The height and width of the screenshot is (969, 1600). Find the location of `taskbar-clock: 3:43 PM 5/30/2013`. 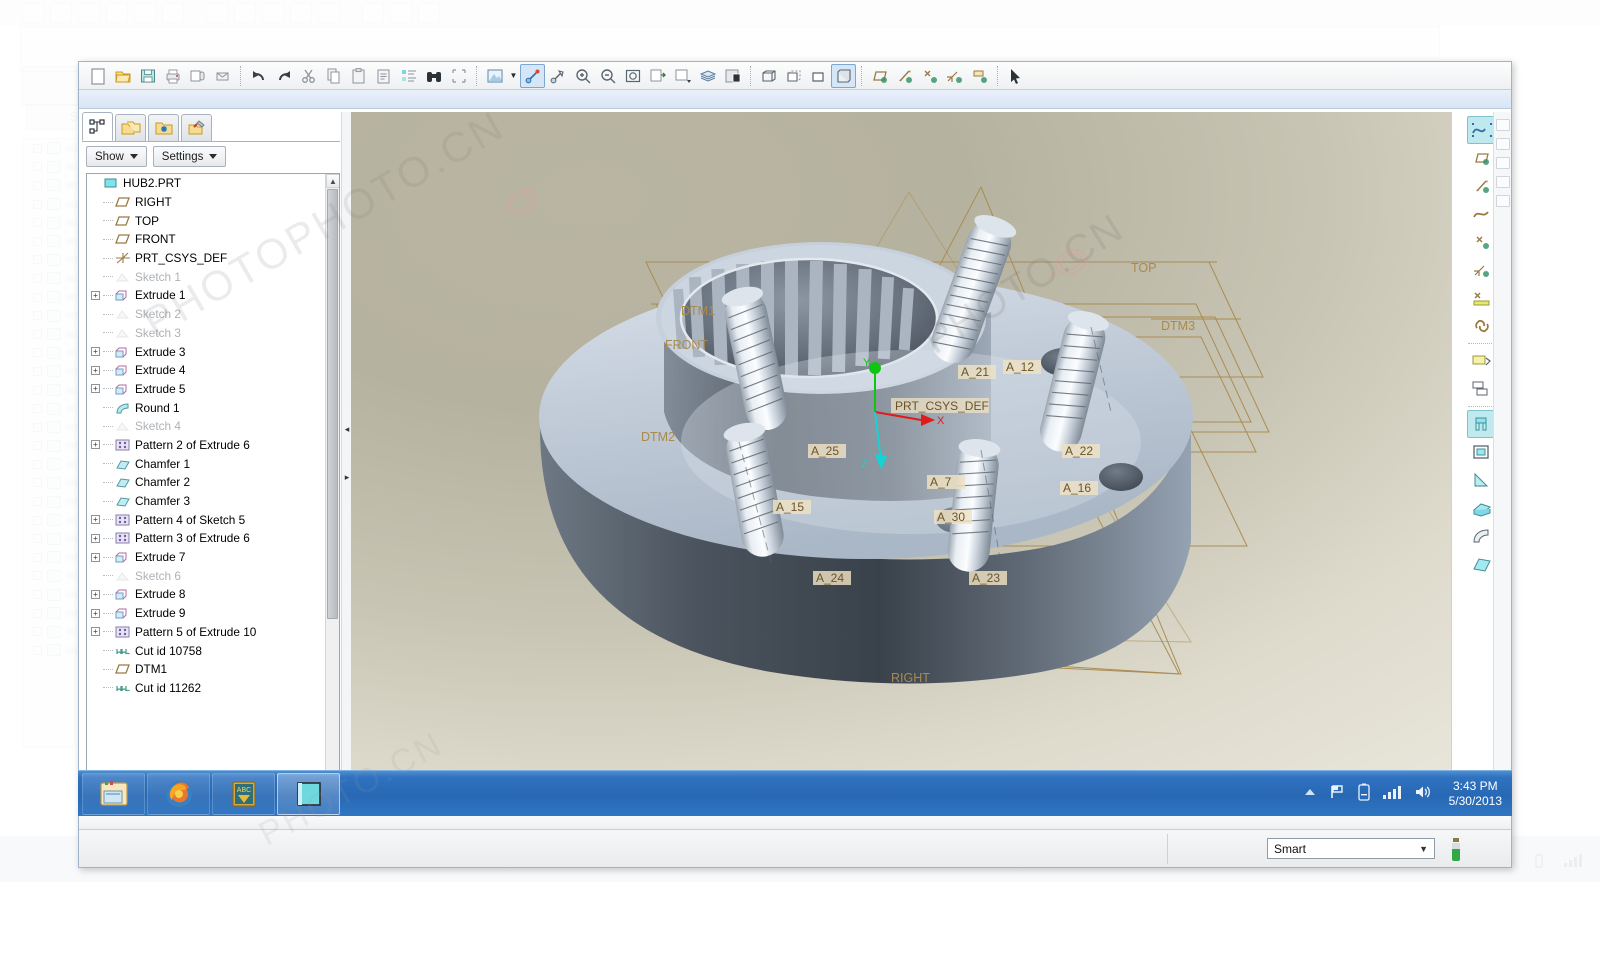

taskbar-clock: 3:43 PM 5/30/2013 is located at coordinates (1475, 794).